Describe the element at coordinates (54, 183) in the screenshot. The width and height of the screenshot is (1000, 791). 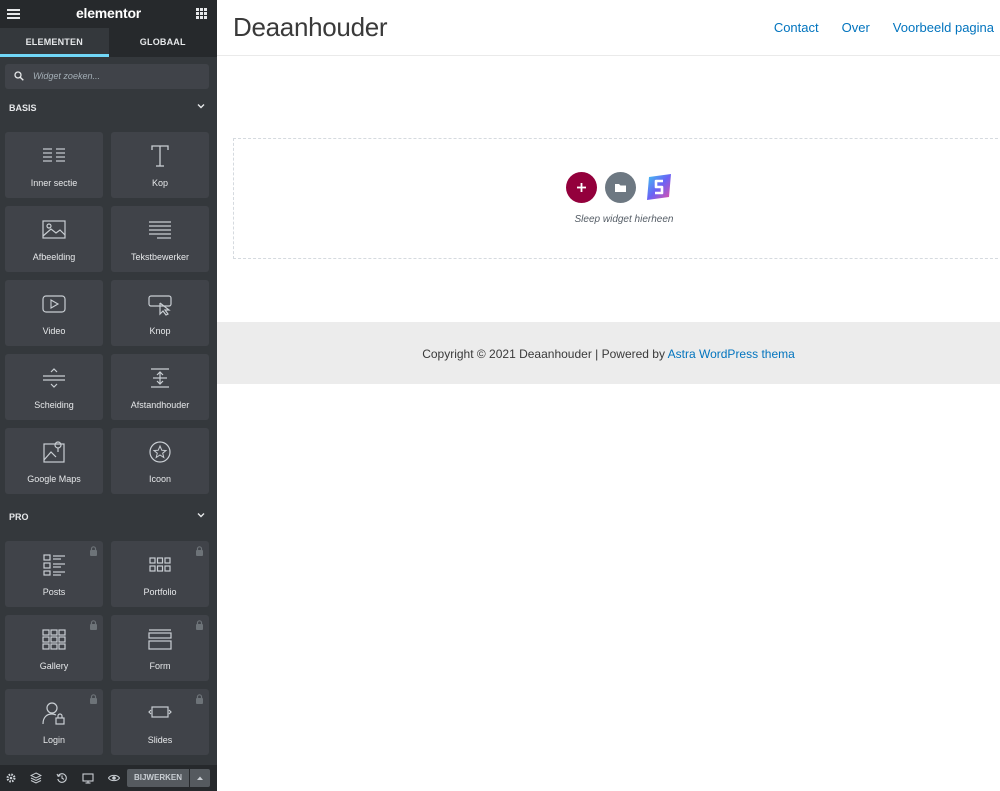
I see `widget-label: Inner sectie` at that location.